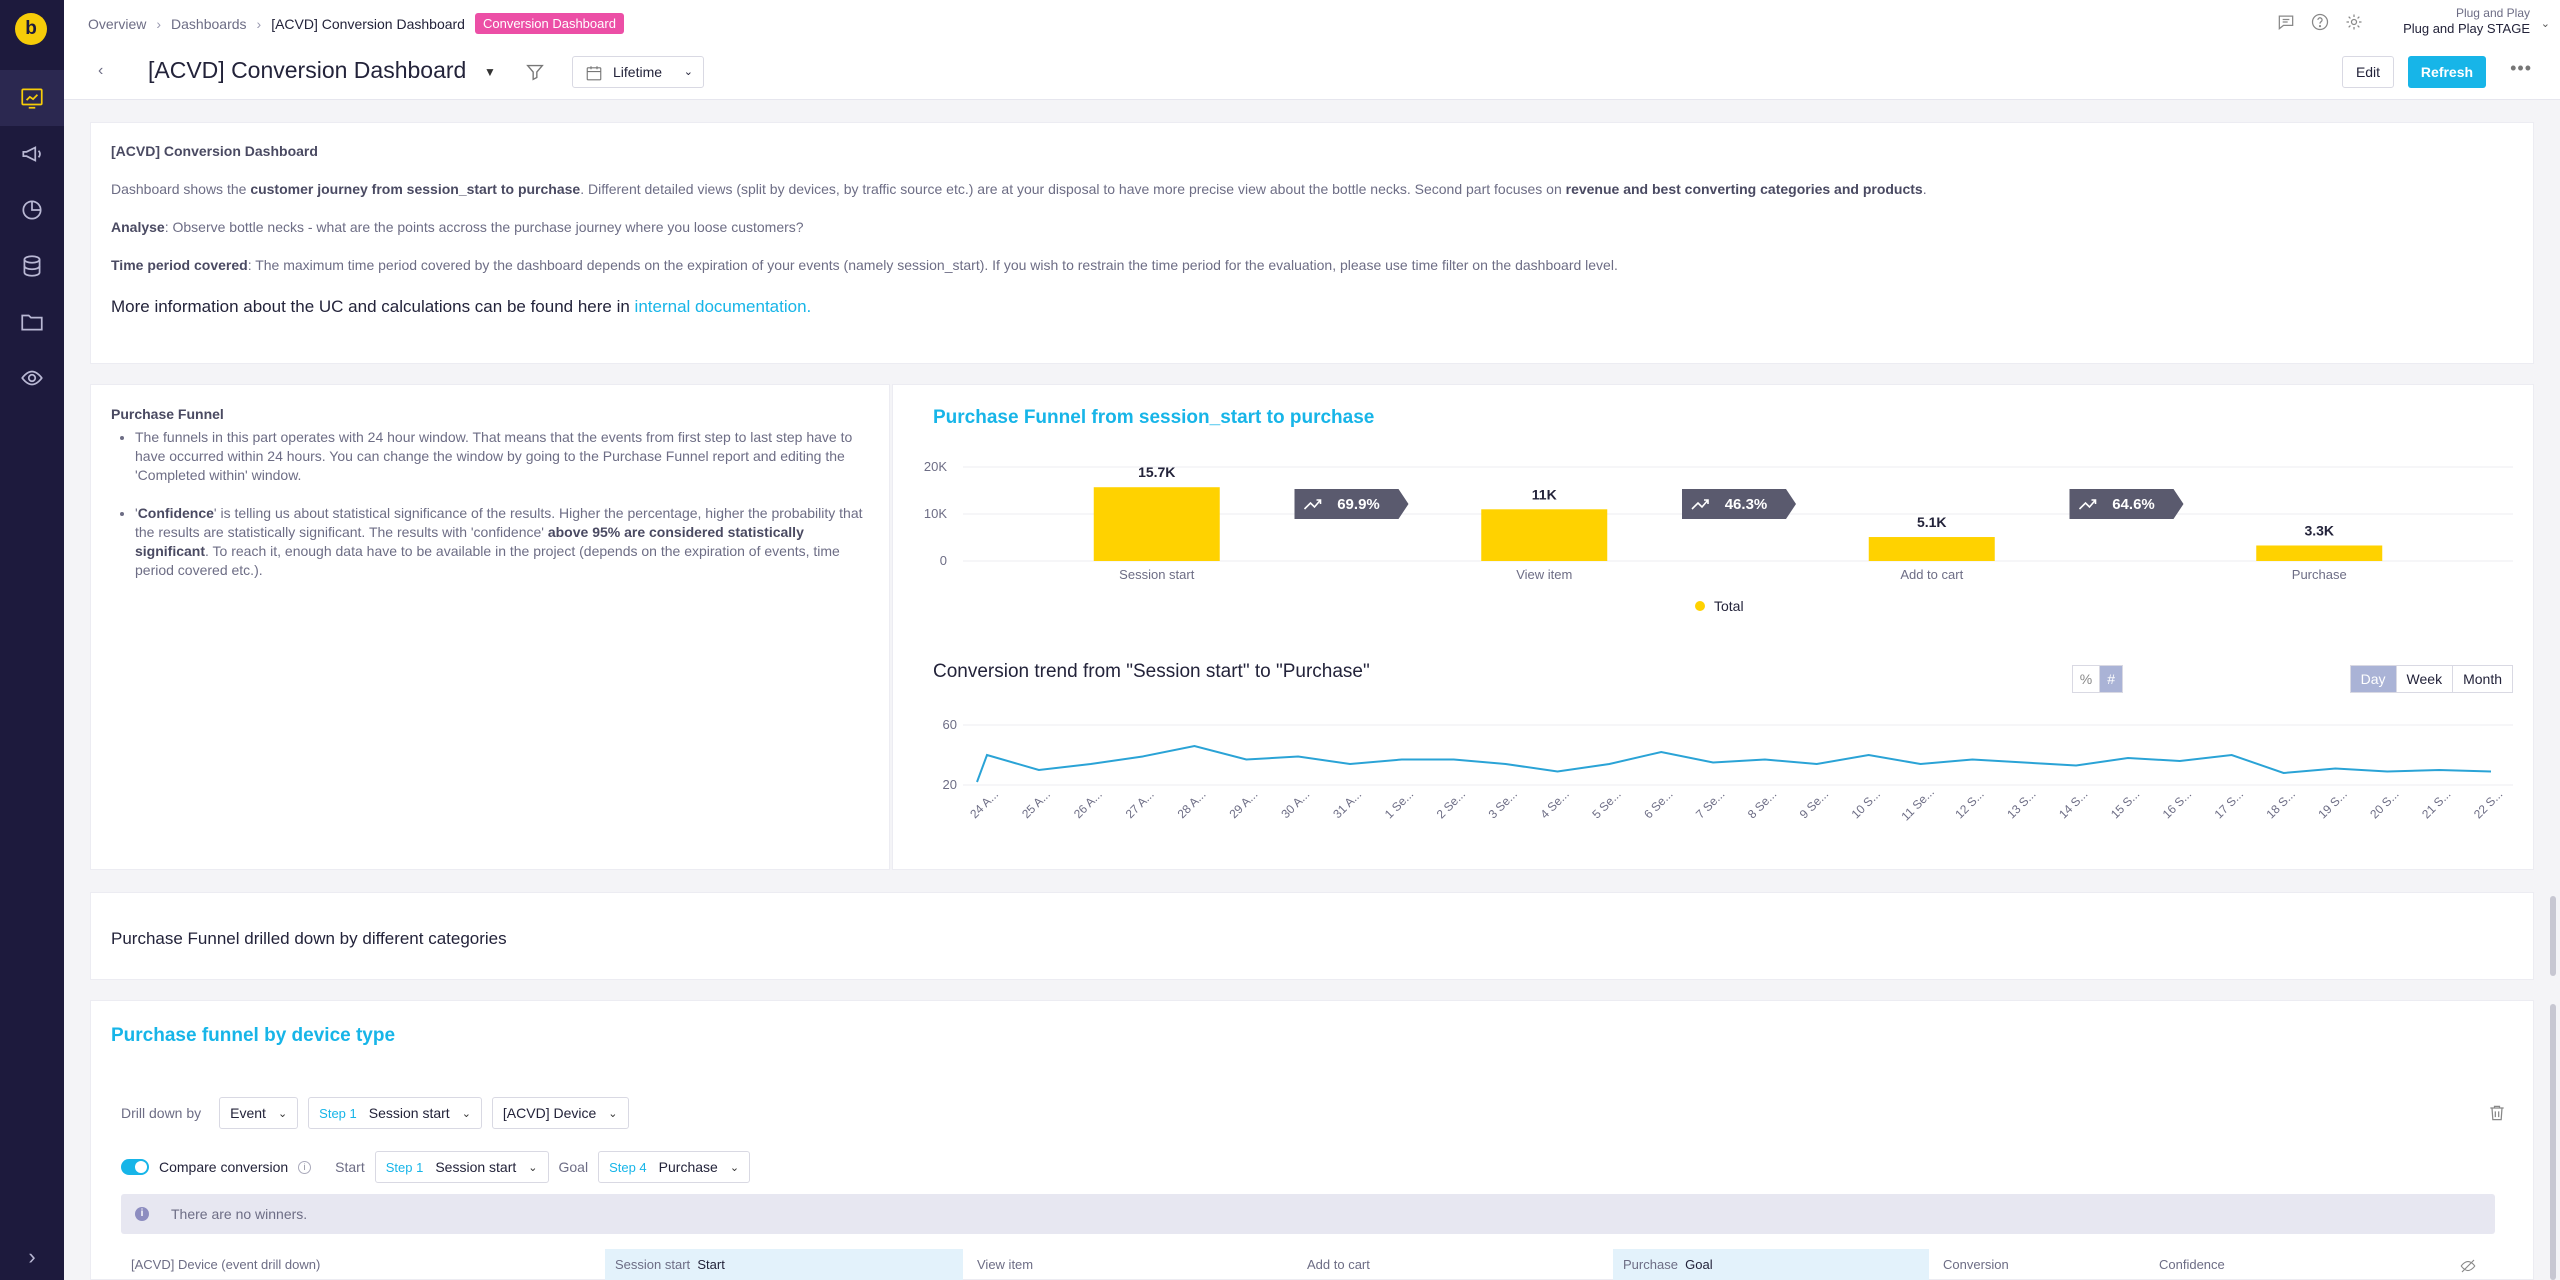 The width and height of the screenshot is (2560, 1280). I want to click on breadcrumb-overview: Overview, so click(117, 24).